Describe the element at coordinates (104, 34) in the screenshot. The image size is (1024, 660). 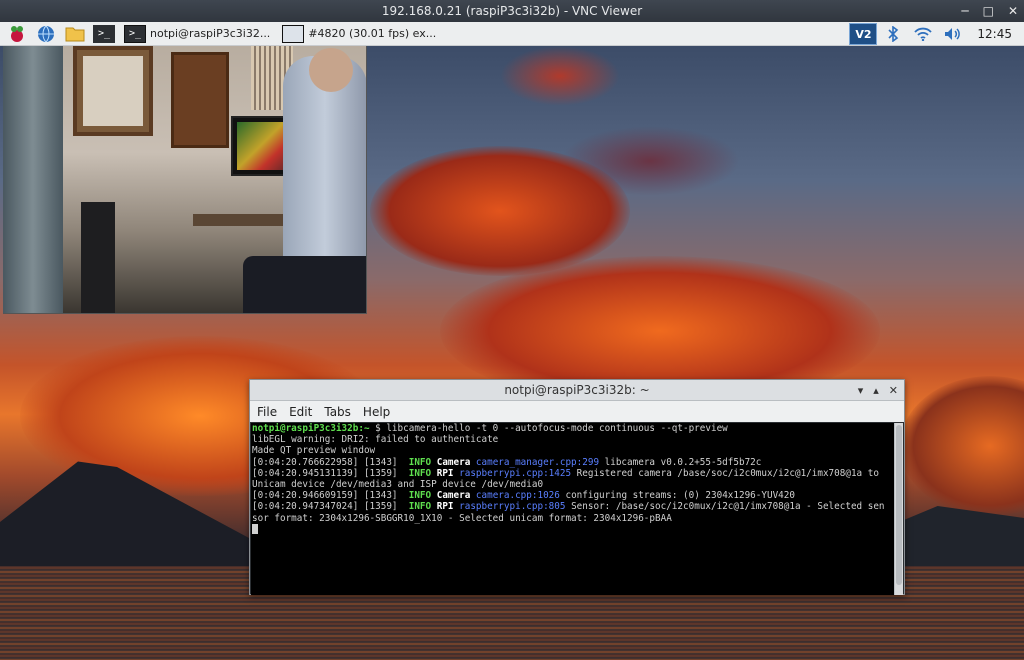
I see `terminal-launcher-icon: >_` at that location.